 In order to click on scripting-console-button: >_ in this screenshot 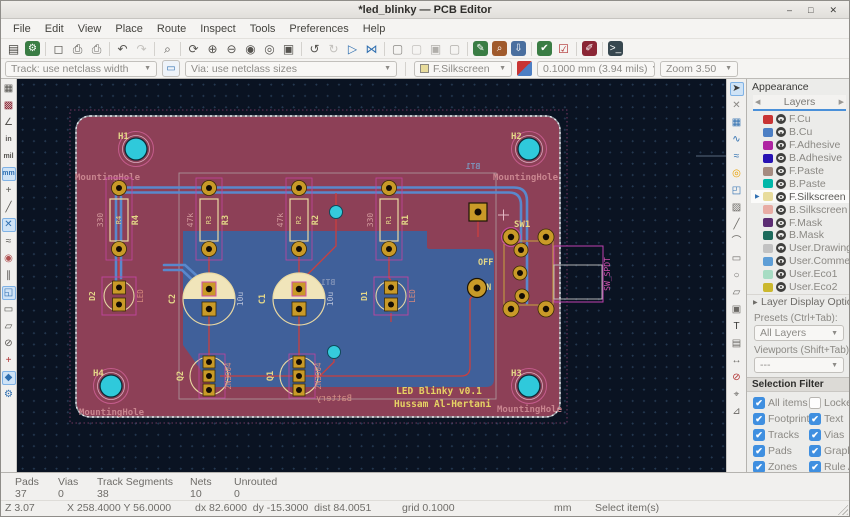, I will do `click(615, 48)`.